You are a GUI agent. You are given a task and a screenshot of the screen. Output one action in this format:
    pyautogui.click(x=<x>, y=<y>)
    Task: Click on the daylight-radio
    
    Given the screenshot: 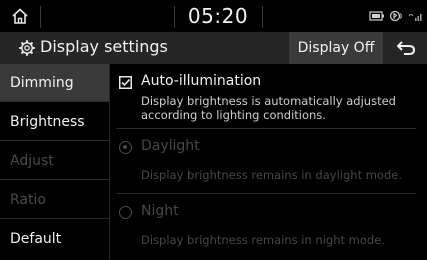 What is the action you would take?
    pyautogui.click(x=125, y=147)
    